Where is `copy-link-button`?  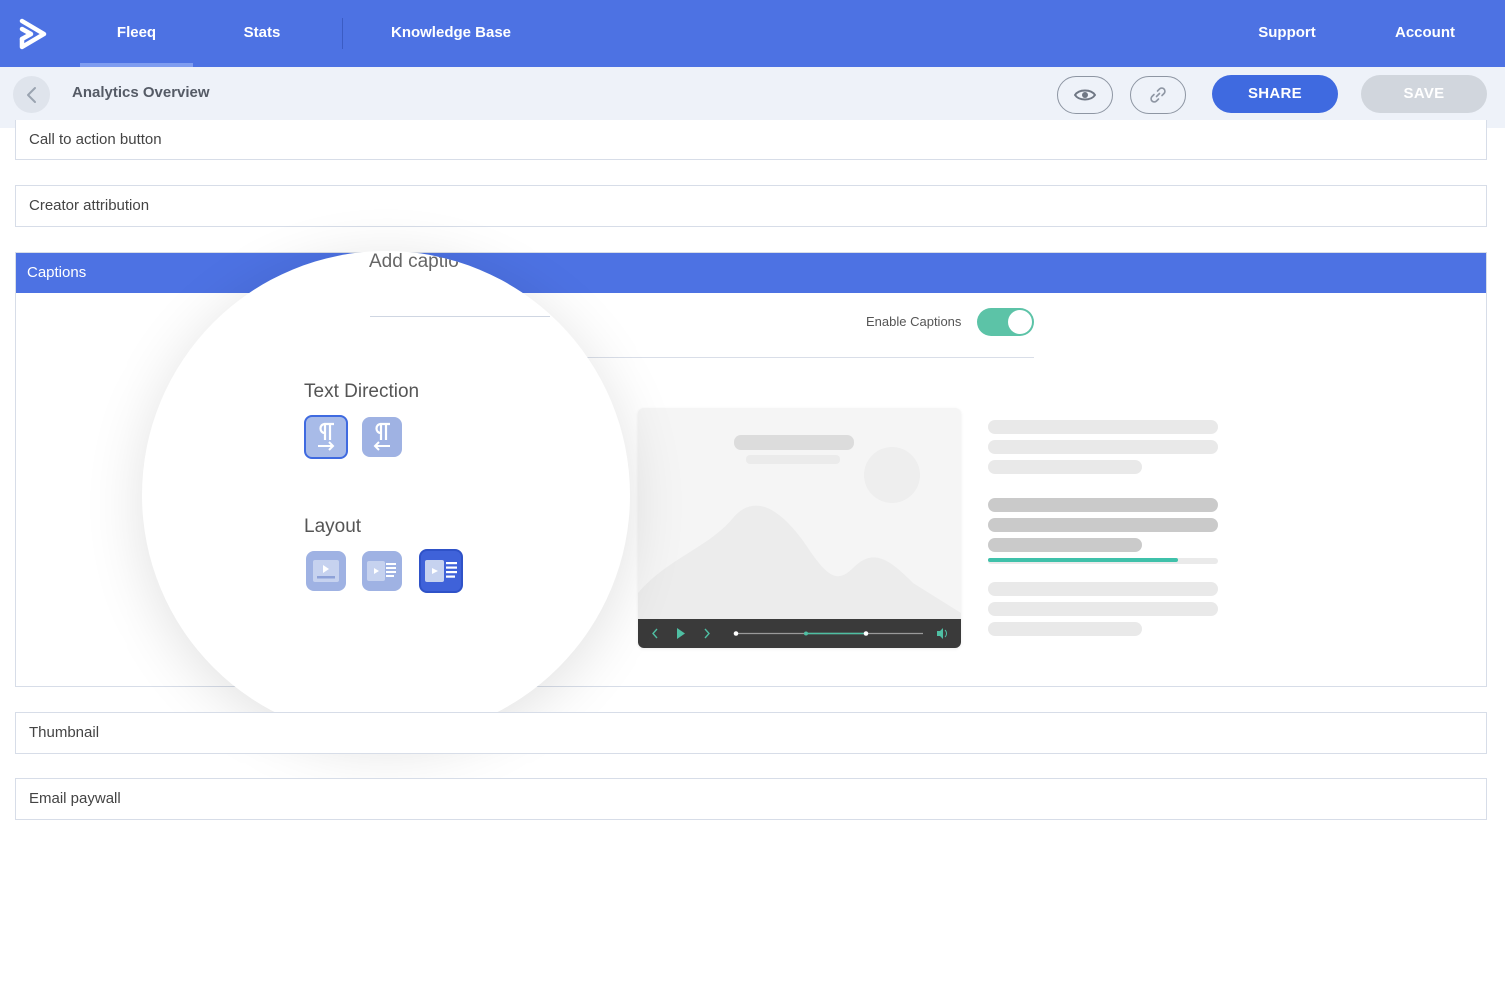
copy-link-button is located at coordinates (1158, 95).